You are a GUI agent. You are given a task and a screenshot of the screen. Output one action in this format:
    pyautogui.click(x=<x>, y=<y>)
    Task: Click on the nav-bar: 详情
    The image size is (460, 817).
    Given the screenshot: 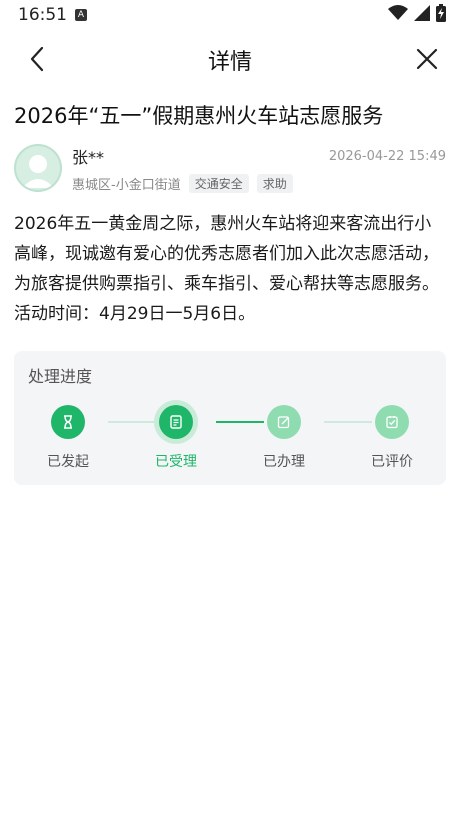 What is the action you would take?
    pyautogui.click(x=230, y=60)
    